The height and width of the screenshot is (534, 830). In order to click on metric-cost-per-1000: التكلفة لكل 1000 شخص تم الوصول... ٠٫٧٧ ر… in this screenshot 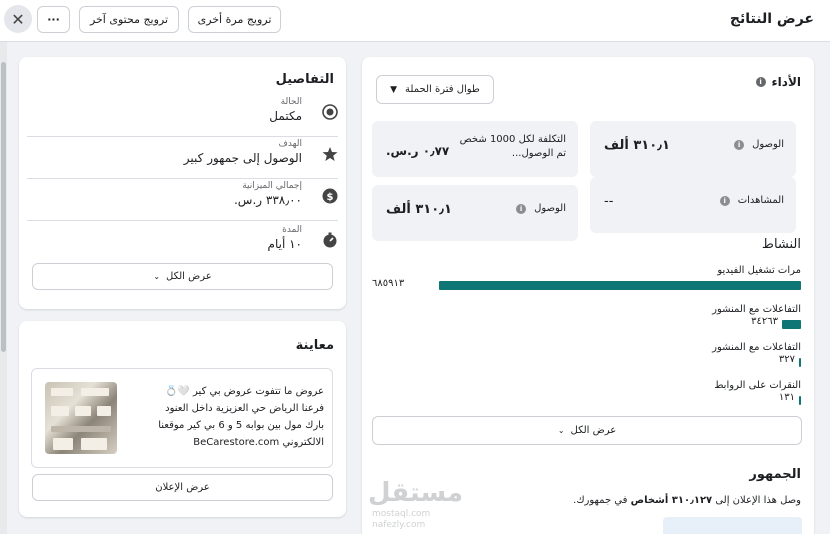, I will do `click(475, 149)`.